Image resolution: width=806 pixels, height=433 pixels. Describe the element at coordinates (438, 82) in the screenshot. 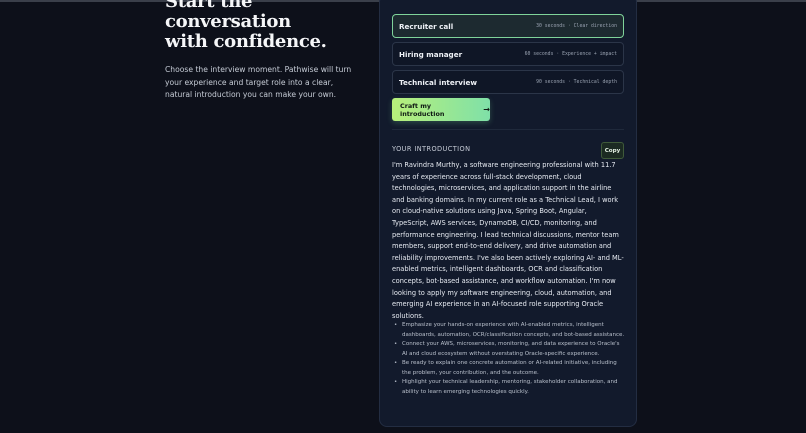

I see `moment-name: Technical interview` at that location.